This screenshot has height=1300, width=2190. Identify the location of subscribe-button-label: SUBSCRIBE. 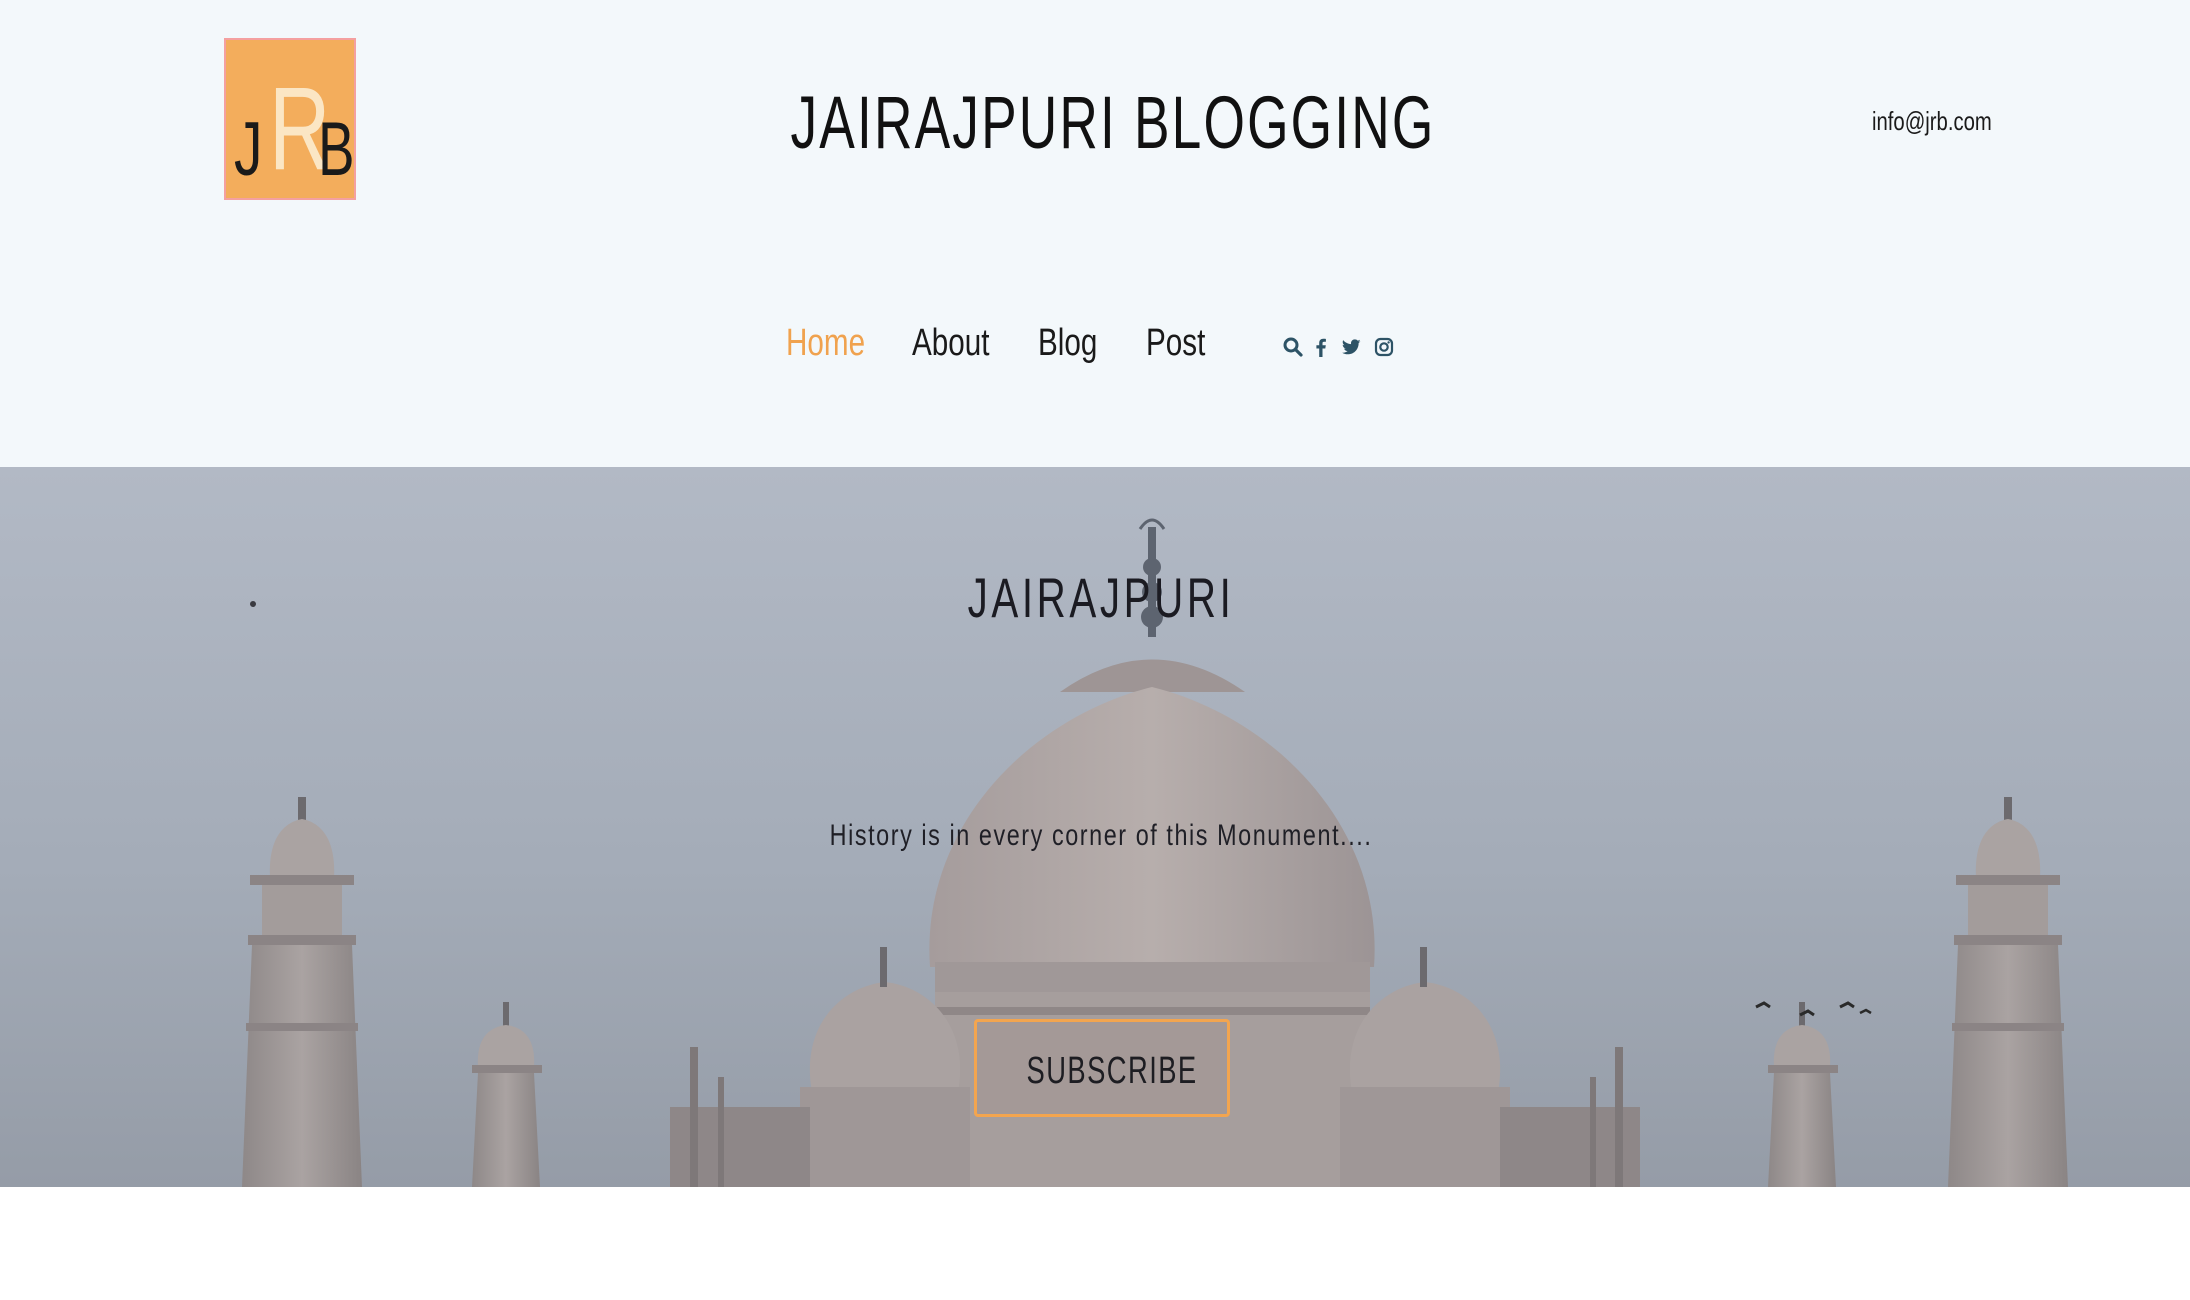
(1112, 1071).